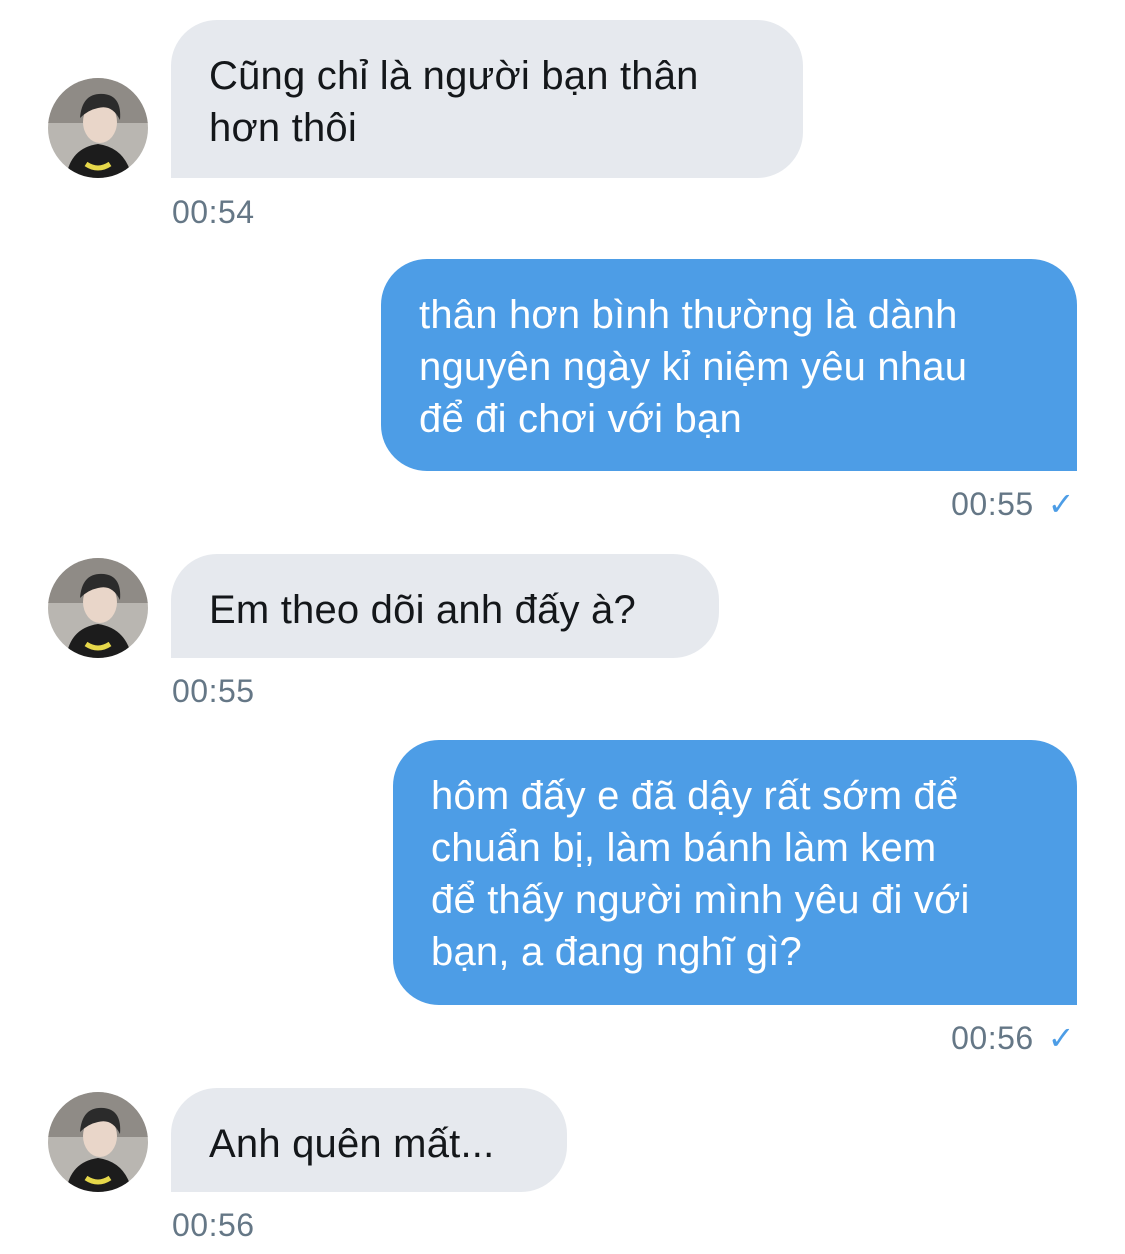  I want to click on message-timestamp: 00:54, so click(213, 212).